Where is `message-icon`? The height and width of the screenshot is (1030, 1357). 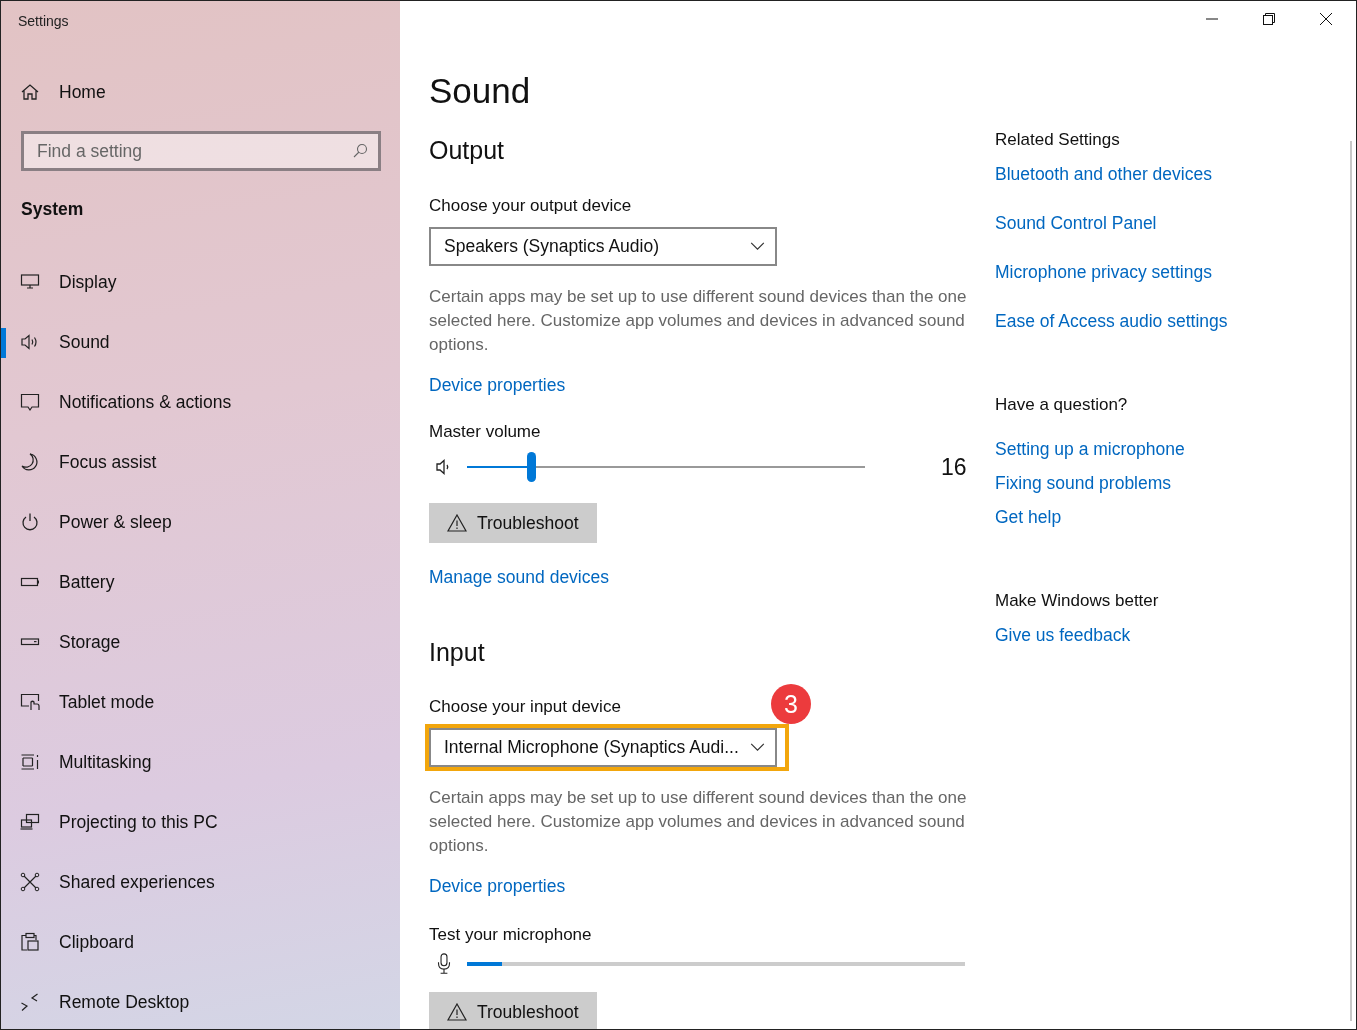 message-icon is located at coordinates (30, 402).